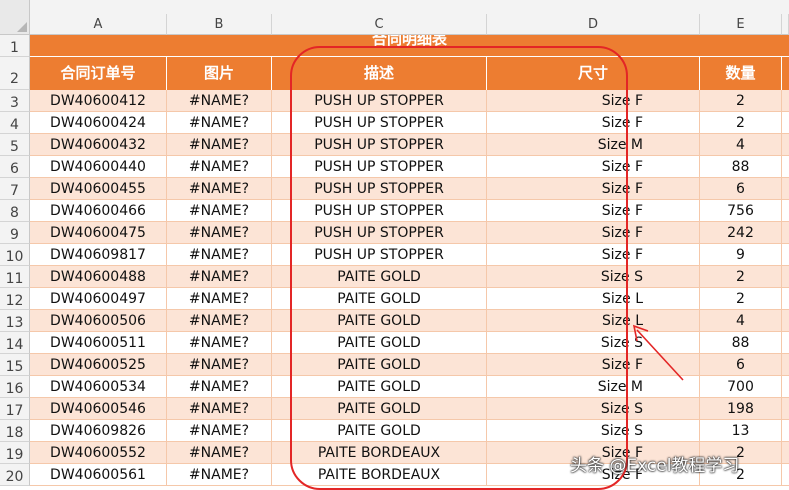  I want to click on cell-order-number: DW40600488, so click(98, 277).